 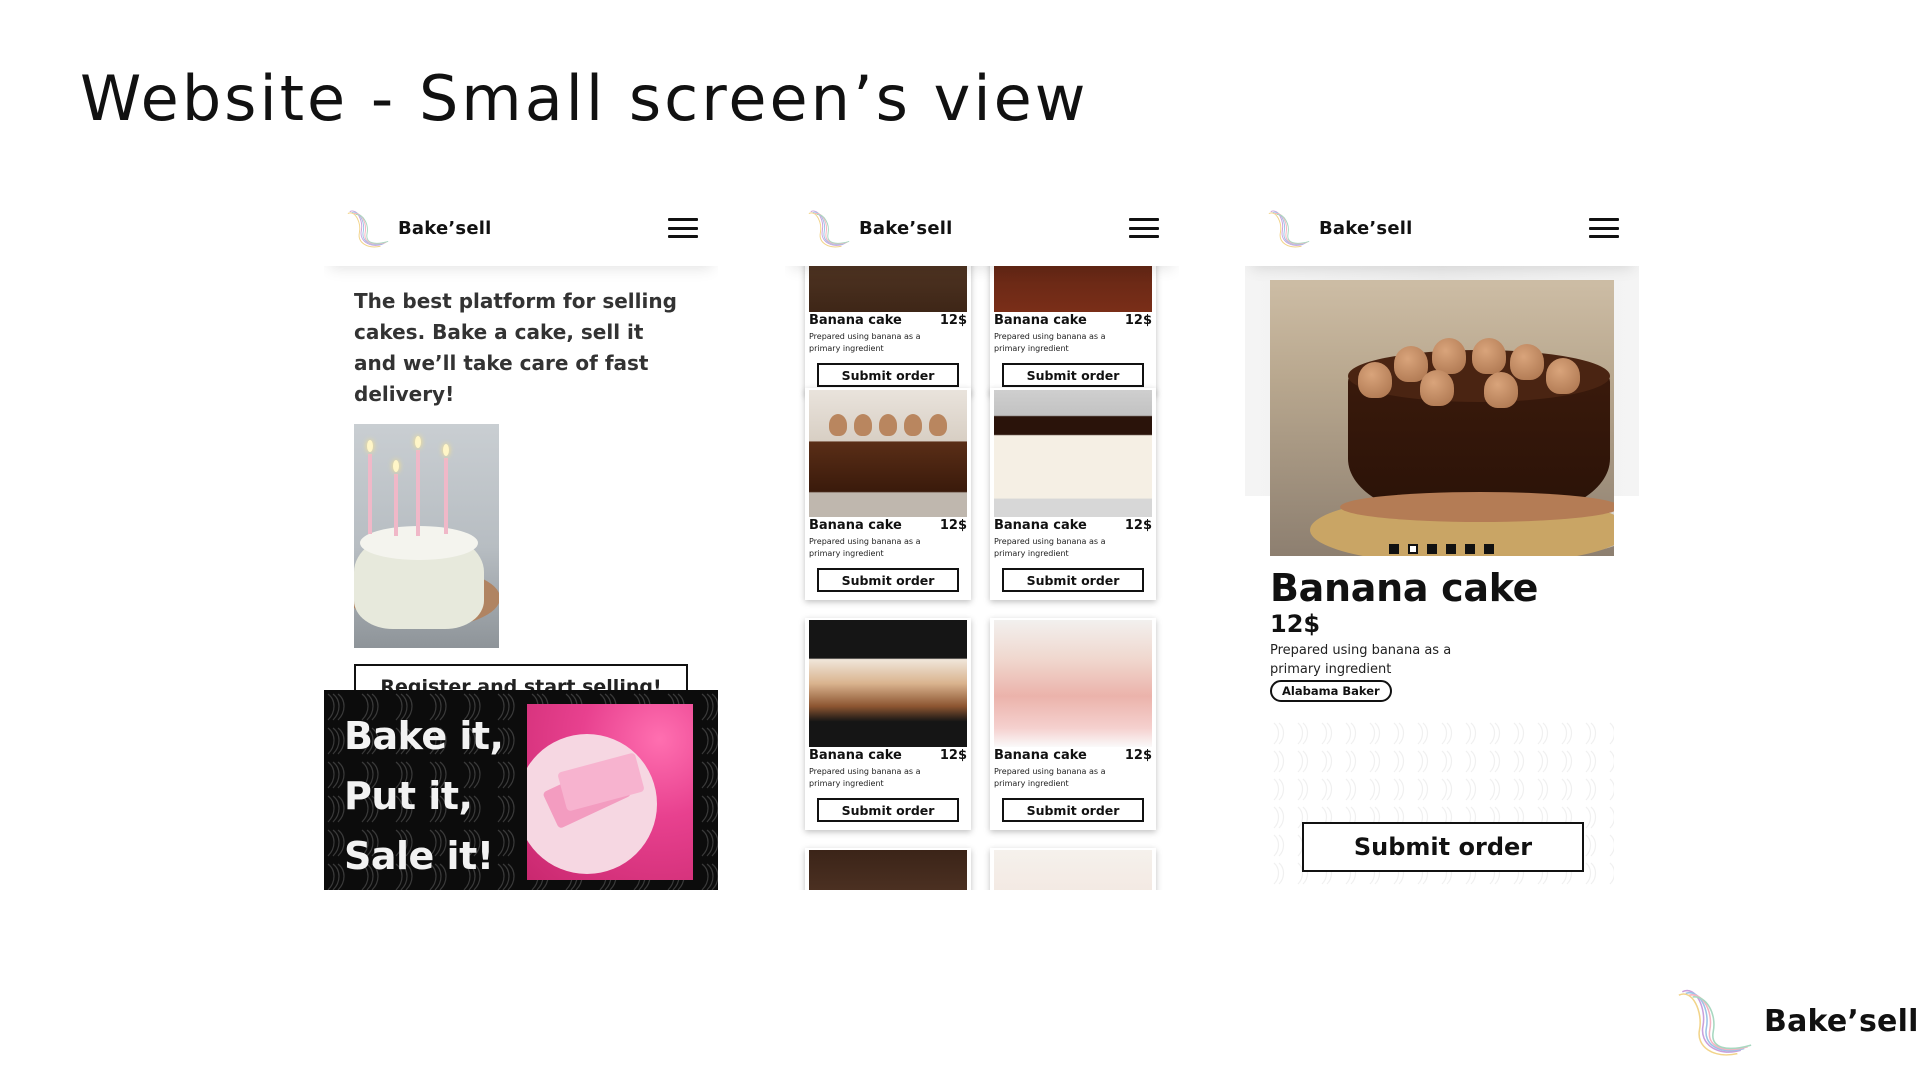 What do you see at coordinates (1442, 228) in the screenshot?
I see `detail-header: Bake’sell` at bounding box center [1442, 228].